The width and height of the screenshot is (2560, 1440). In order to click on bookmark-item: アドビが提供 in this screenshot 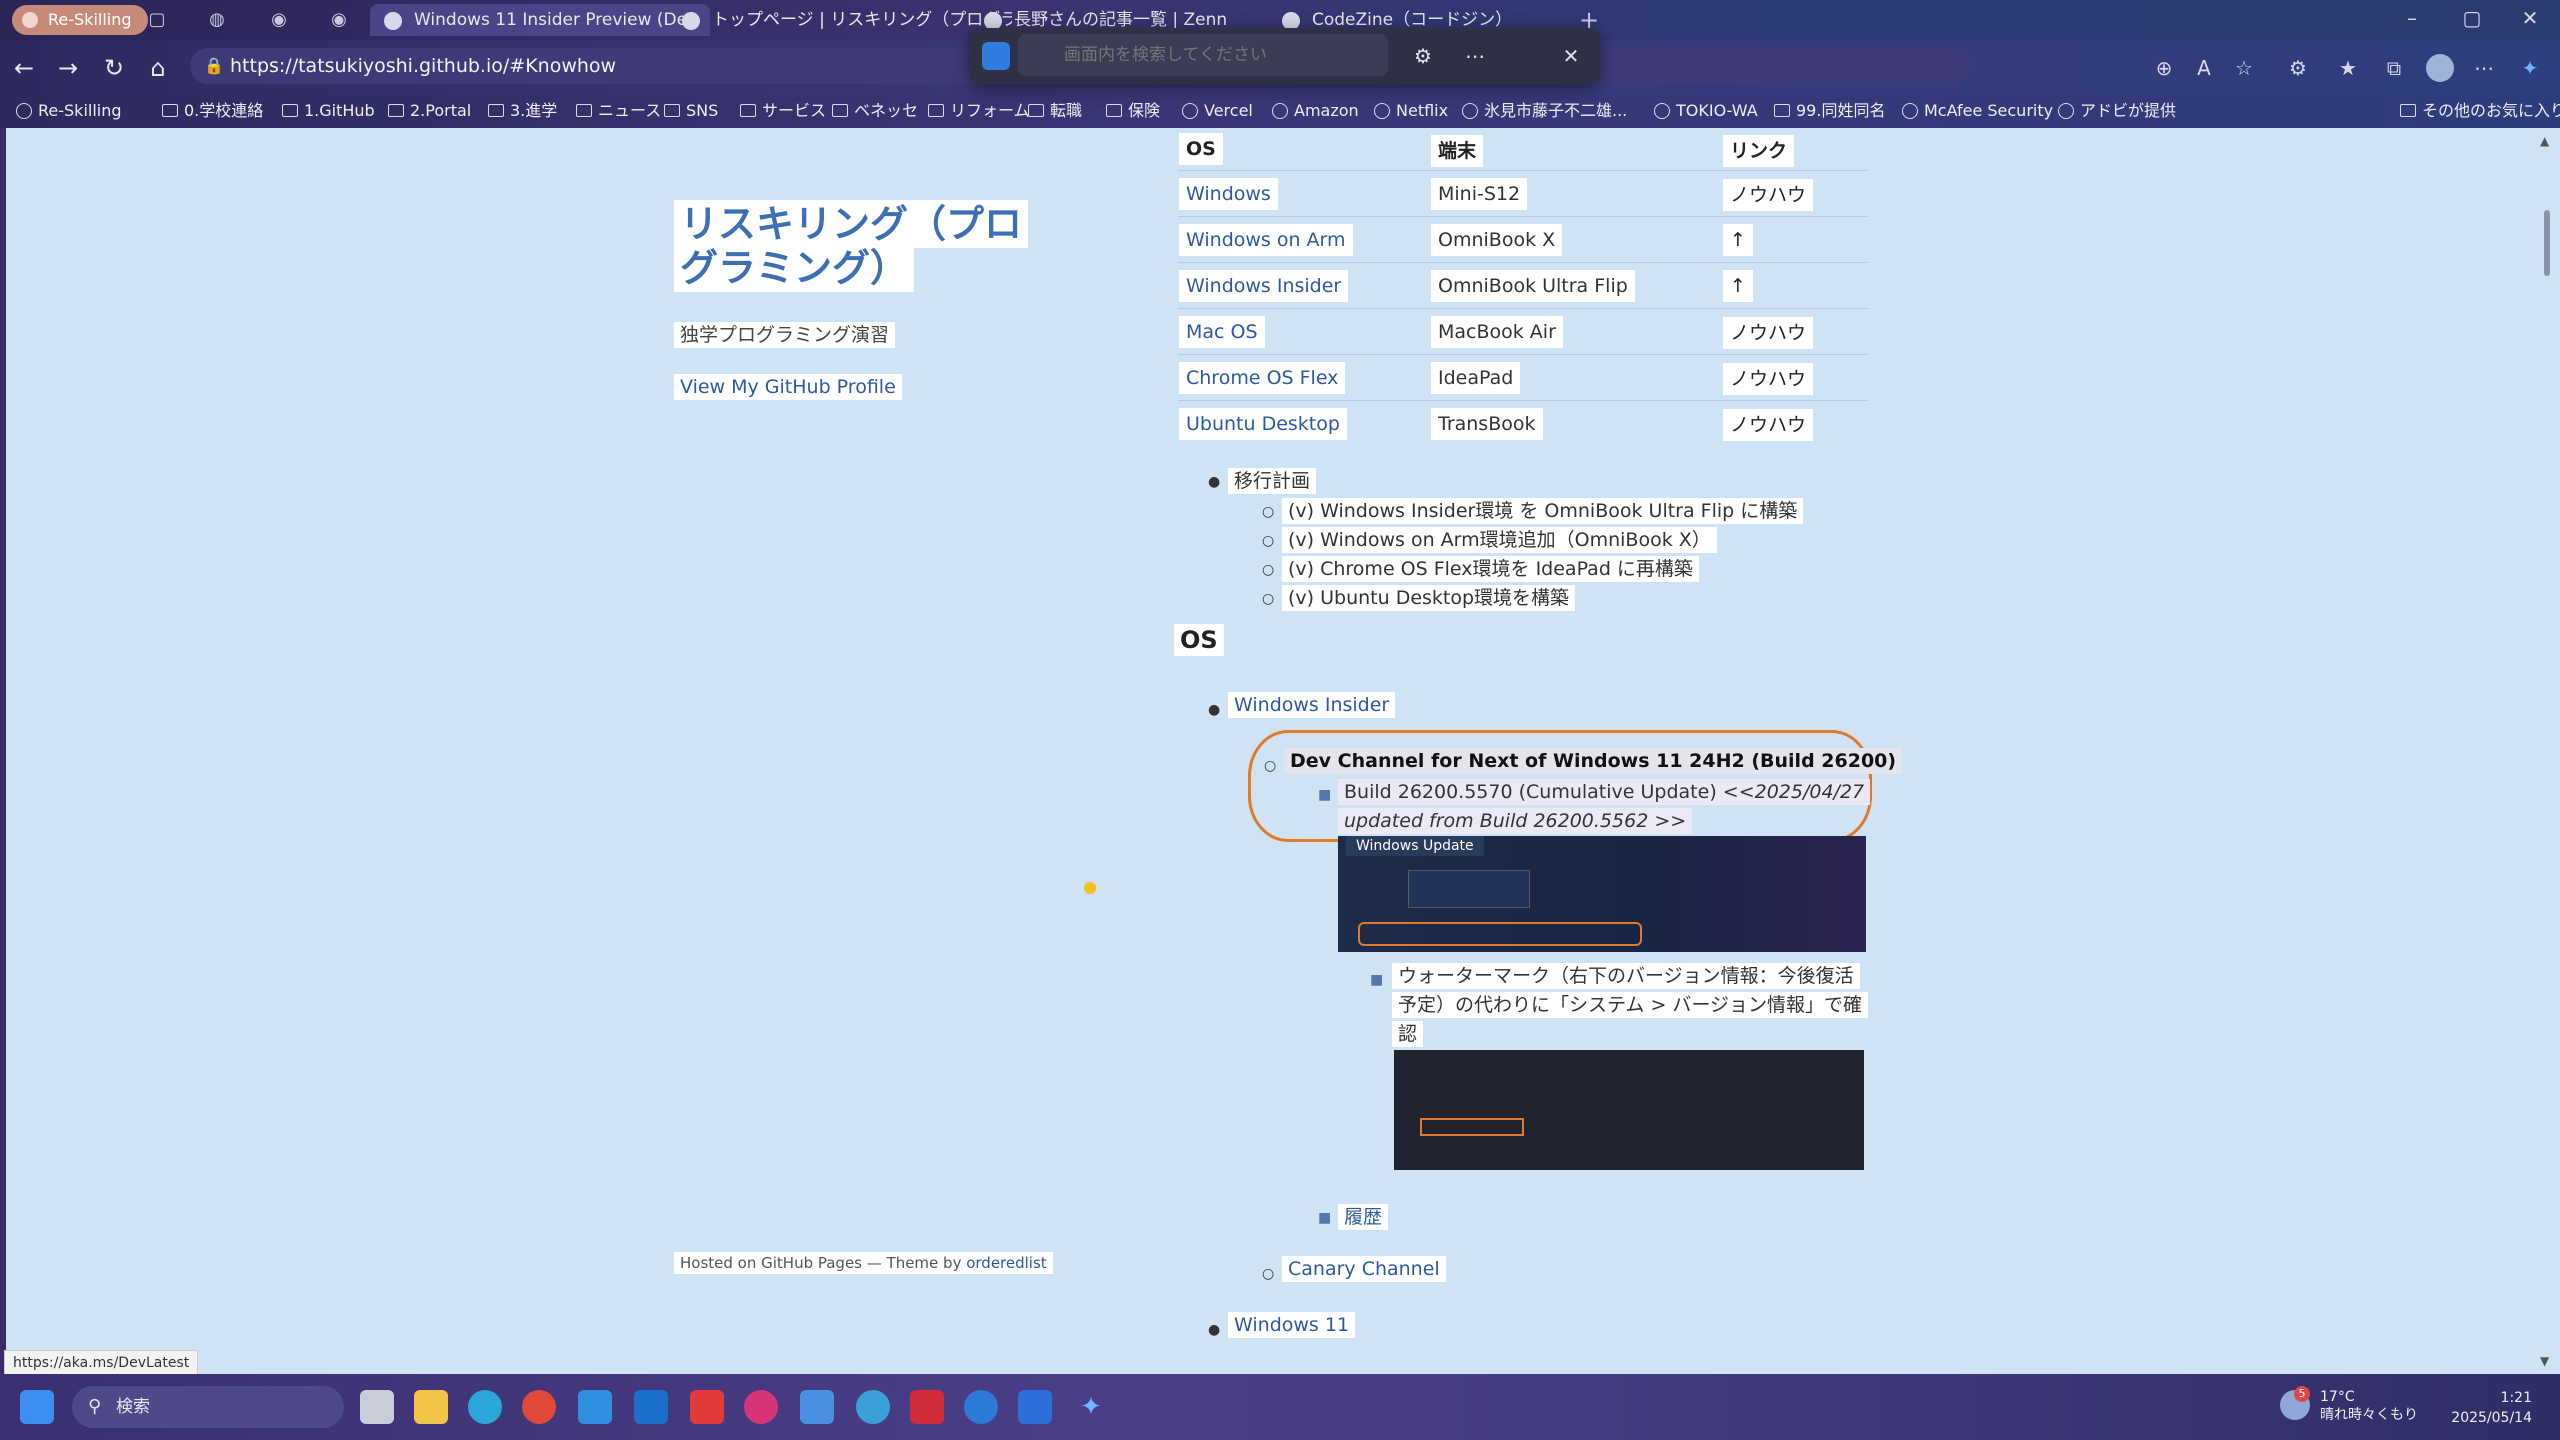, I will do `click(2116, 111)`.